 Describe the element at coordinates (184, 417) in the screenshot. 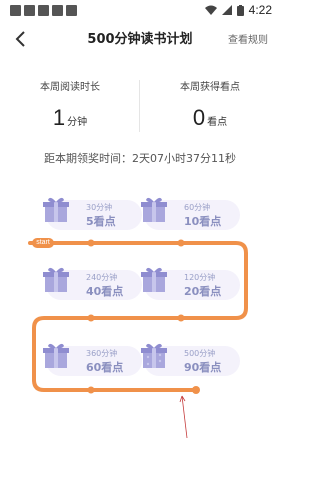

I see `annotation-arrow` at that location.